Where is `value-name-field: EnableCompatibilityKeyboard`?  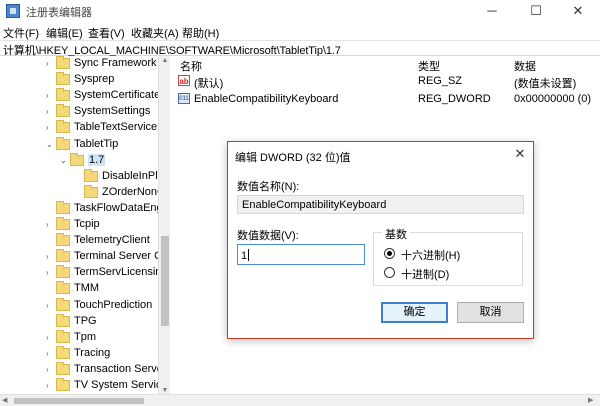
value-name-field: EnableCompatibilityKeyboard is located at coordinates (380, 204).